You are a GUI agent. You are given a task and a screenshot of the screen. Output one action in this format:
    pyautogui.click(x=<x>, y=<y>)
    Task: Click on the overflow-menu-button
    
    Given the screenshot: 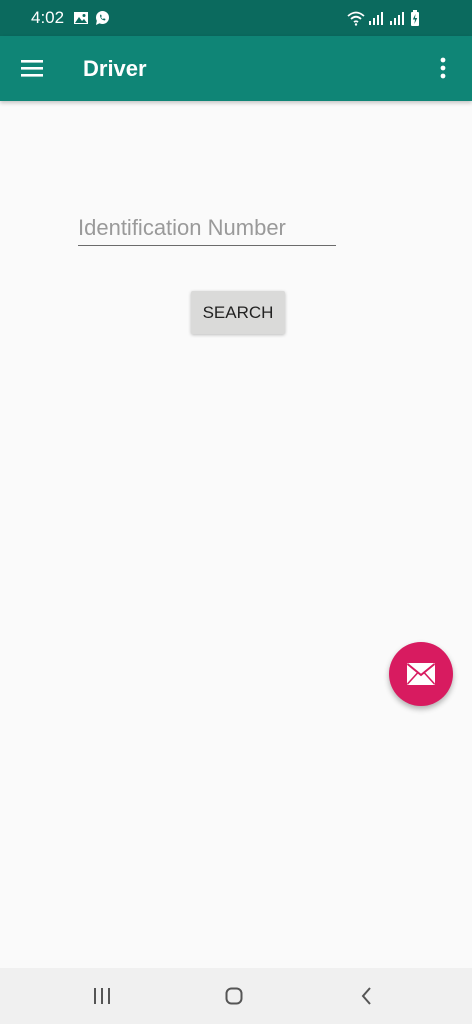 What is the action you would take?
    pyautogui.click(x=440, y=68)
    